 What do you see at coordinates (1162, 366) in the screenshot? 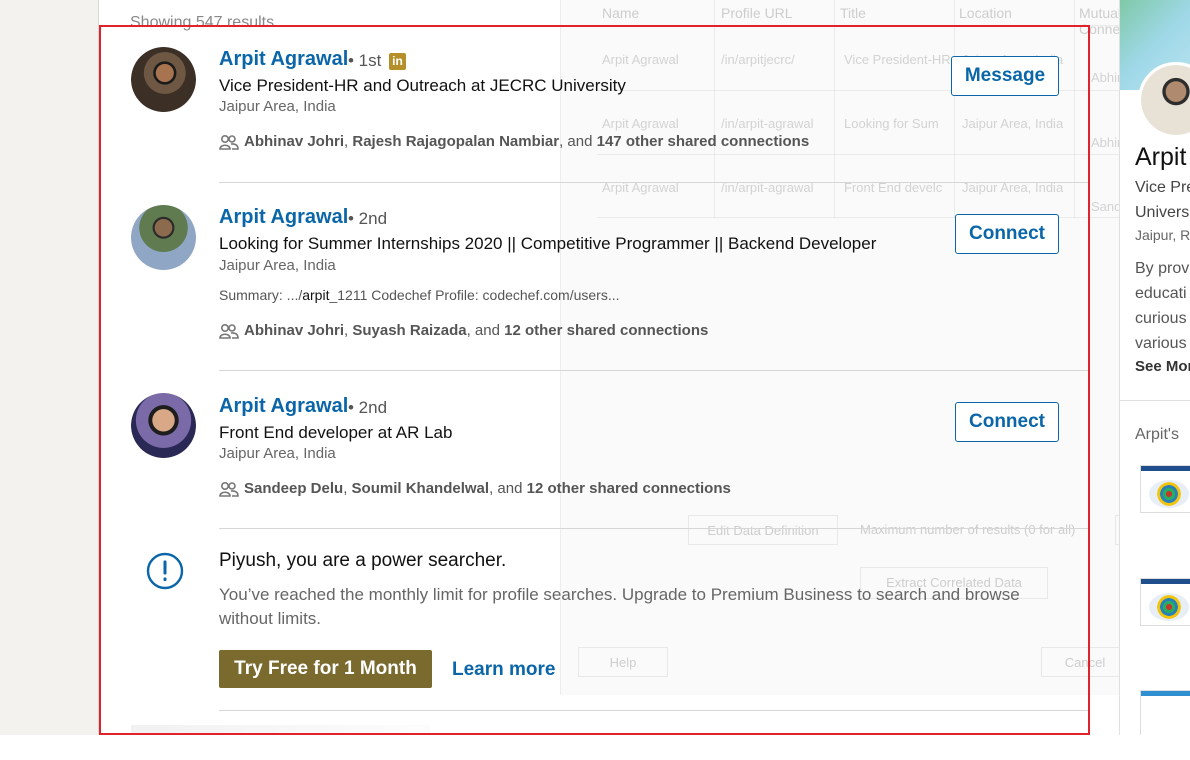
I see `see-more-link: See Mor` at bounding box center [1162, 366].